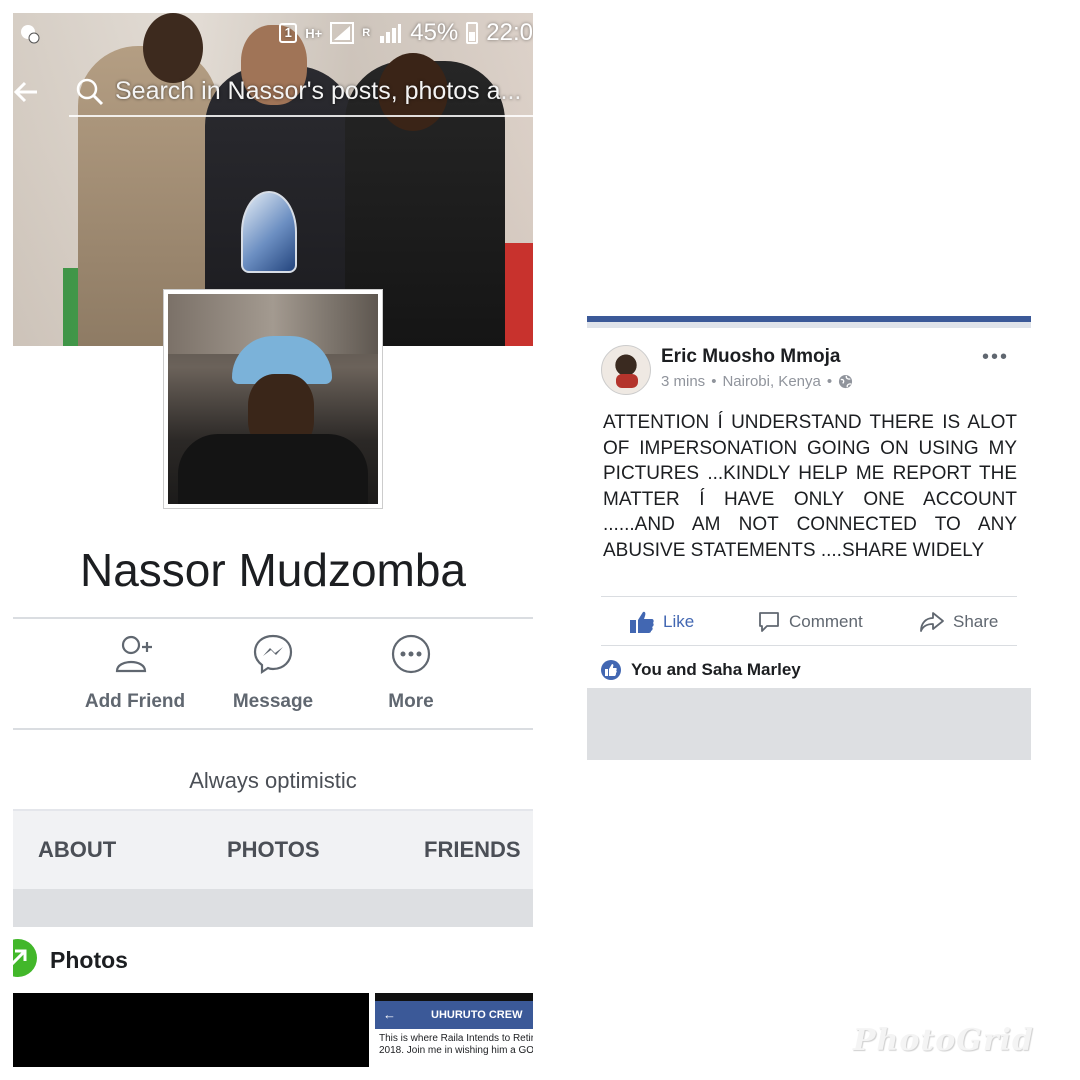 The height and width of the screenshot is (1080, 1080). Describe the element at coordinates (809, 724) in the screenshot. I see `comments-area` at that location.